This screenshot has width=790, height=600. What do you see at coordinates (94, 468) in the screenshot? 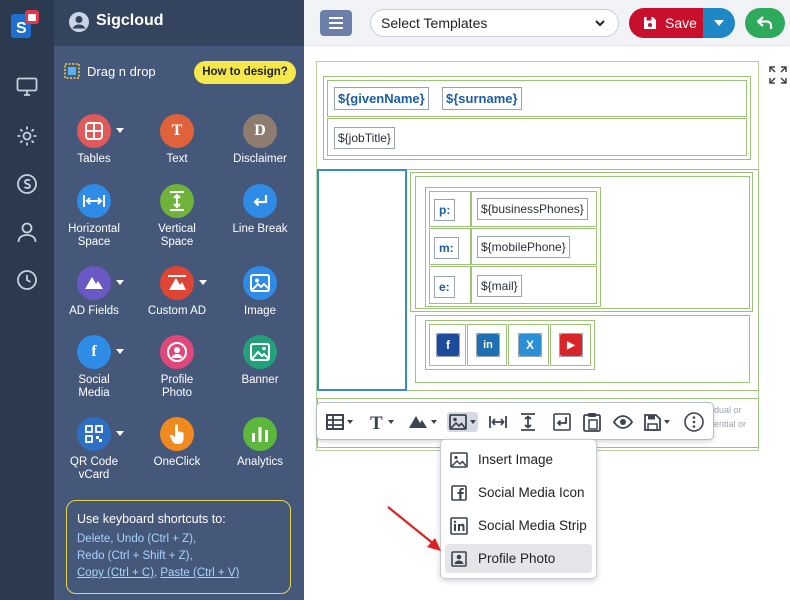
I see `tool-label: QR Code vCard` at bounding box center [94, 468].